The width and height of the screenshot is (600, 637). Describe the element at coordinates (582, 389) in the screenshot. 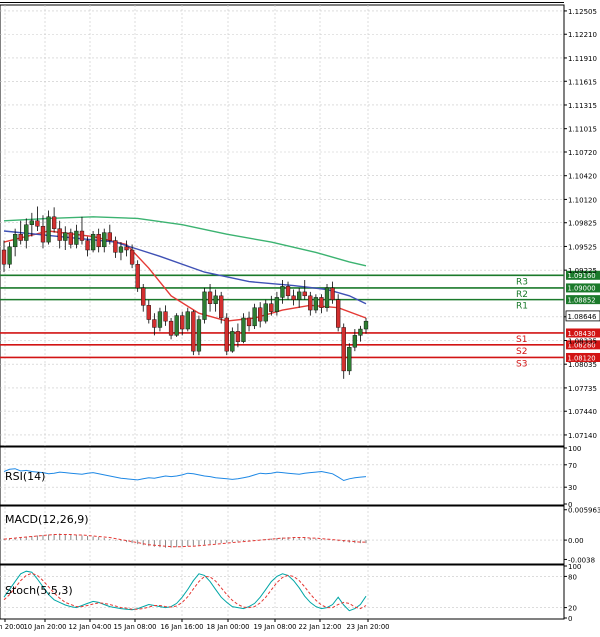

I see `price-tick-label: 1.07735` at that location.